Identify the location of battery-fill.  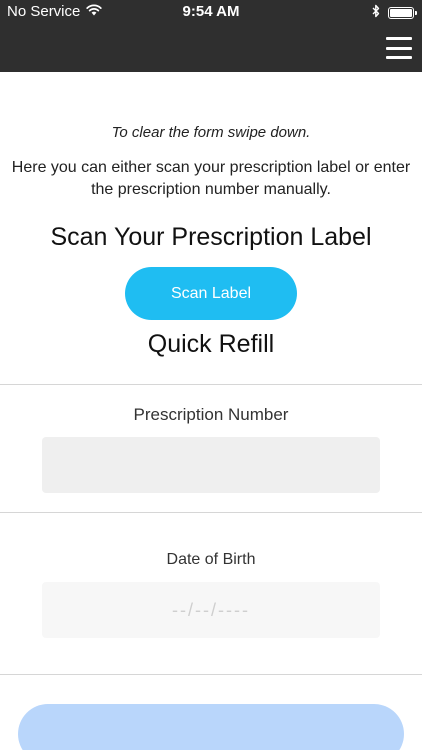
(401, 13).